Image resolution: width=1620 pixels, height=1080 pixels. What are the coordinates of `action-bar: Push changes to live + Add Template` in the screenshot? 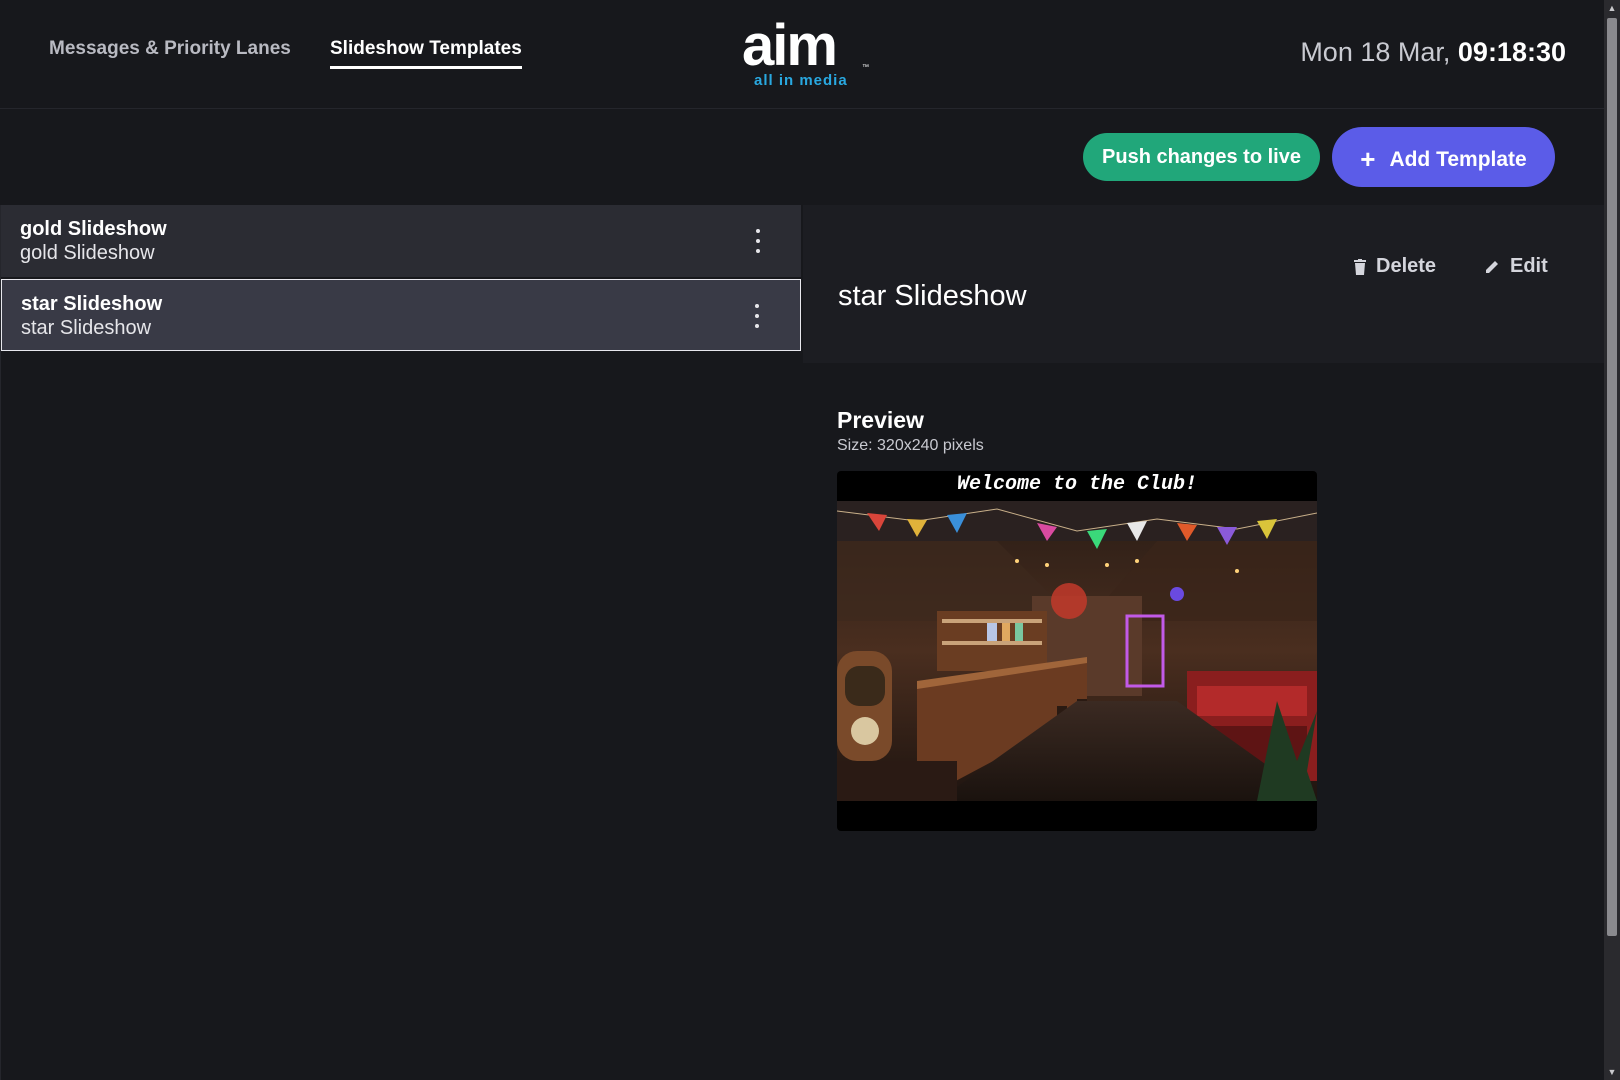 It's located at (802, 157).